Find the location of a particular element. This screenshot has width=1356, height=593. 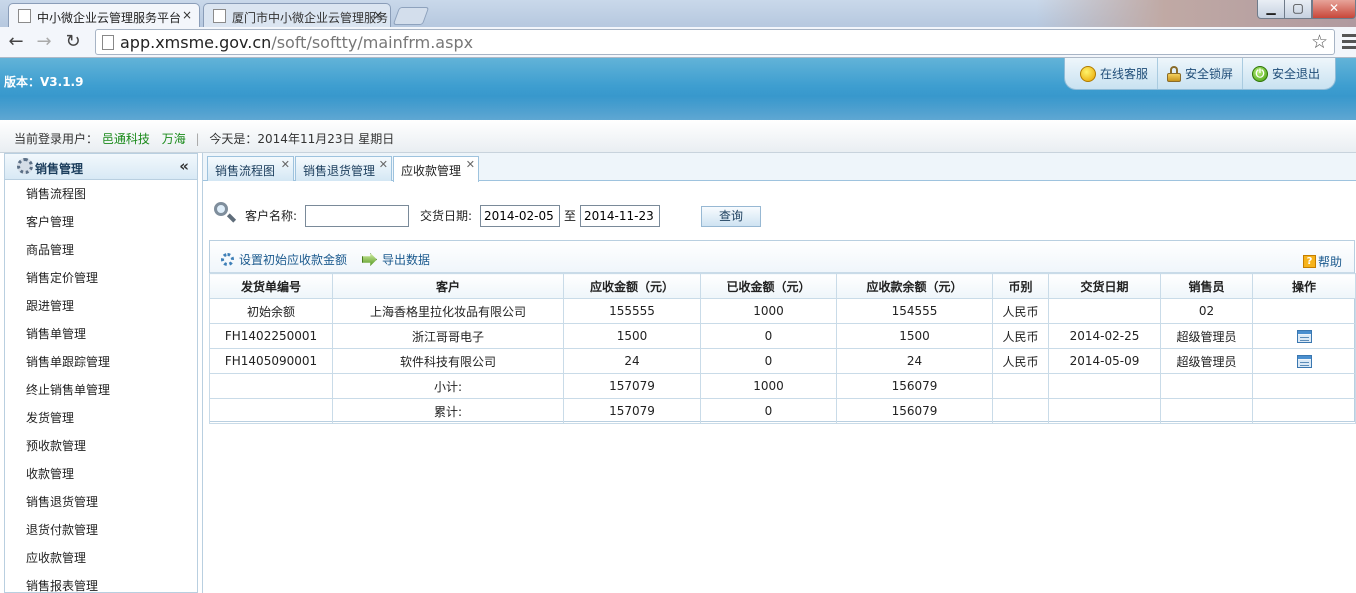

cell-currency: 人民币 is located at coordinates (1020, 361).